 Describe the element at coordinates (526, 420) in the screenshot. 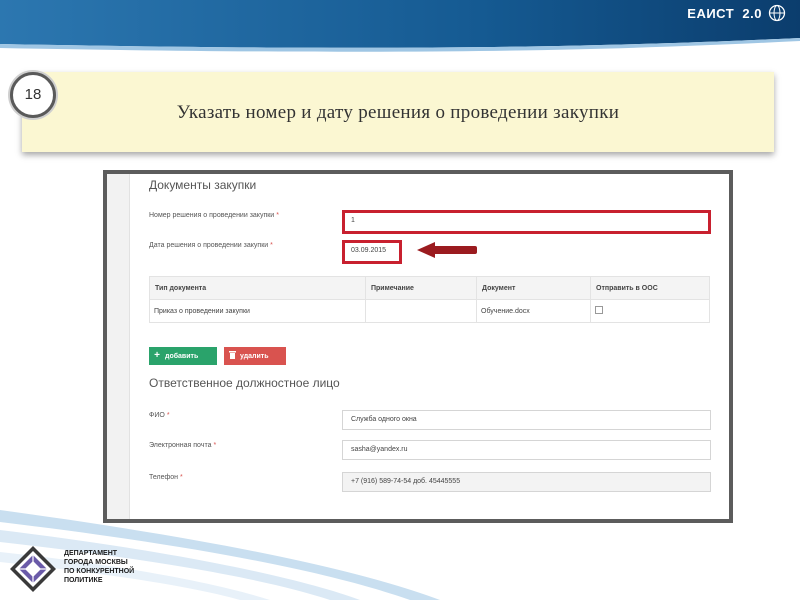

I see `fio-field: Служба одного окна` at that location.